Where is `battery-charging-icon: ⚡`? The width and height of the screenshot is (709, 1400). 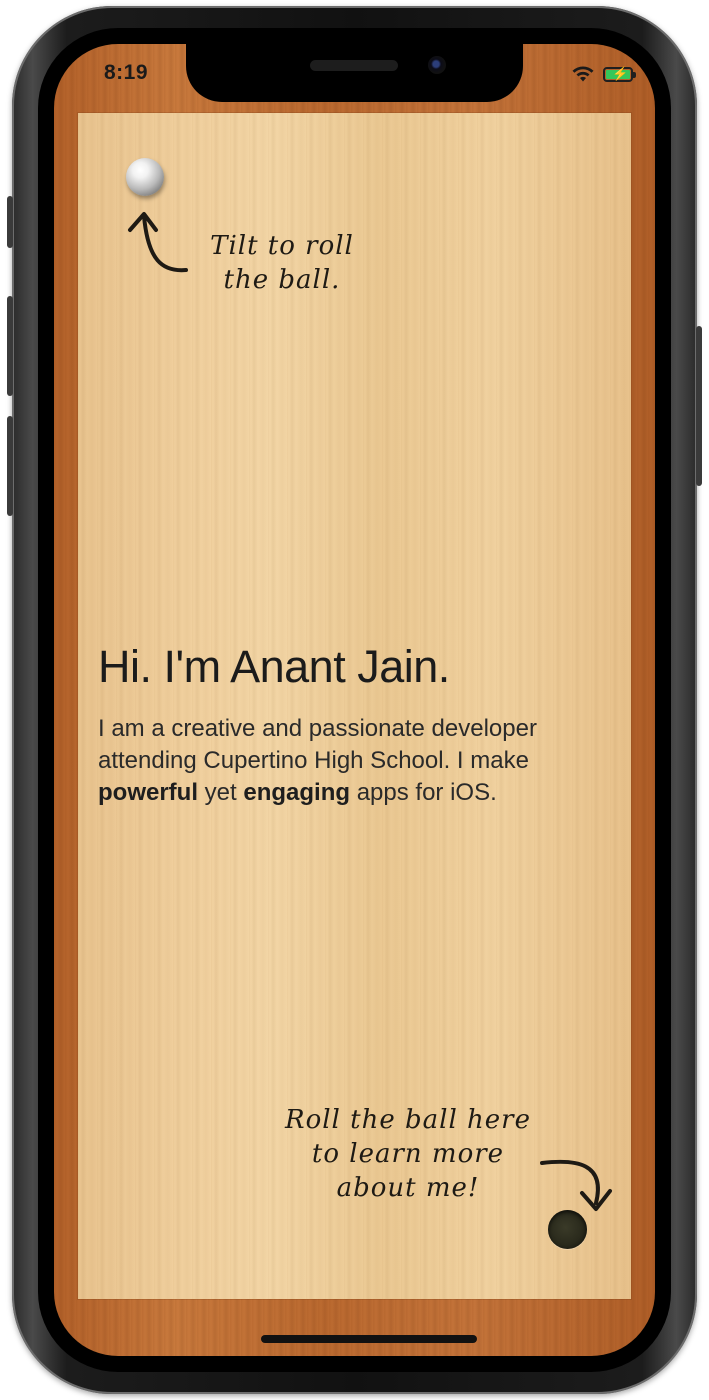
battery-charging-icon: ⚡ is located at coordinates (619, 73).